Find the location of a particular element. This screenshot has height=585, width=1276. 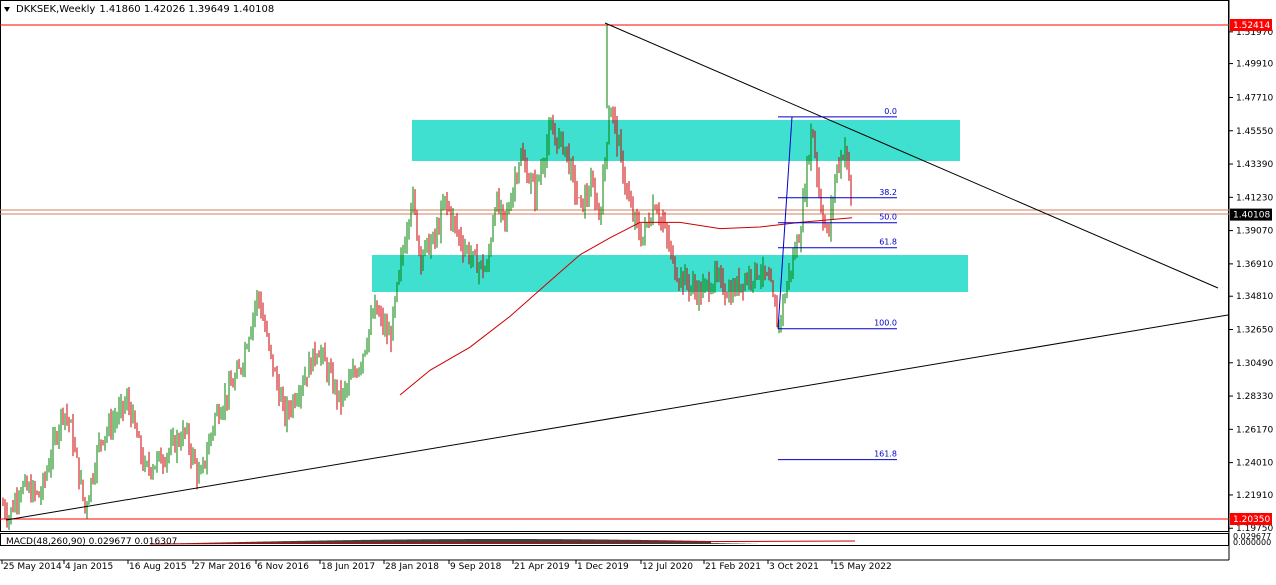

time-label: 21 Apr 2019 is located at coordinates (542, 567).